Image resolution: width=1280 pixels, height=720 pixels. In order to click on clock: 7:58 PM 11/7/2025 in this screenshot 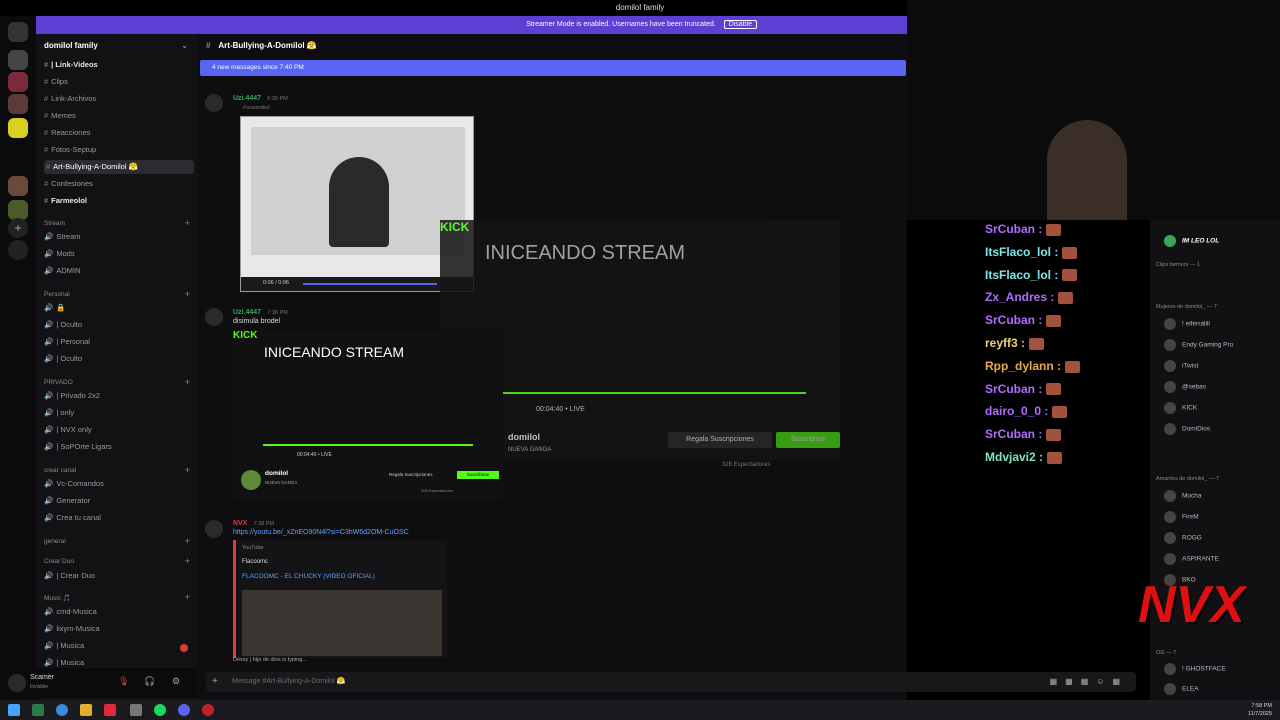, I will do `click(1260, 710)`.